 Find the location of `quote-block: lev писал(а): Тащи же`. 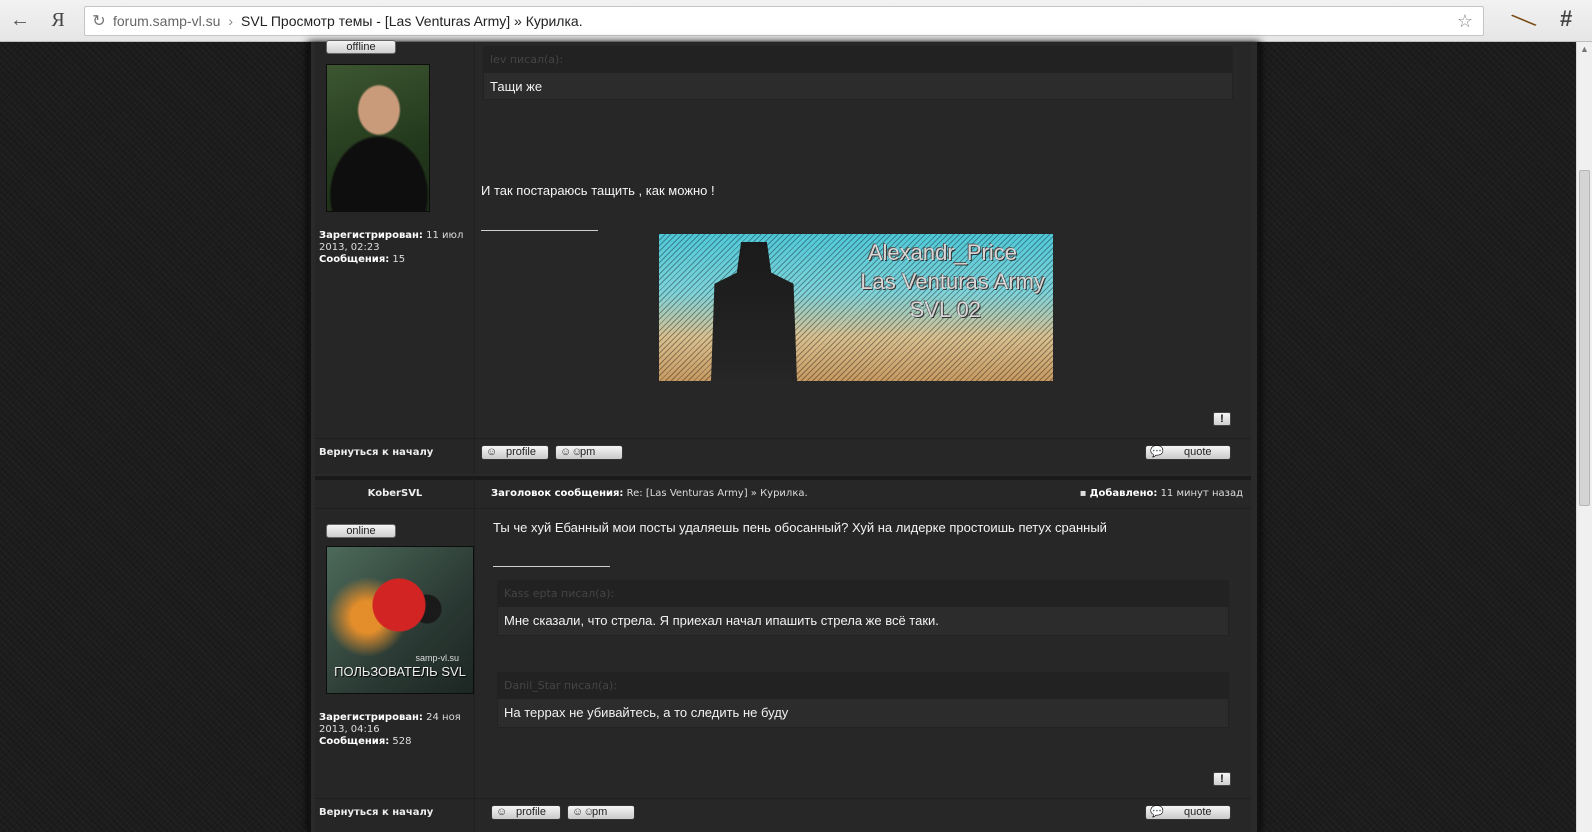

quote-block: lev писал(а): Тащи же is located at coordinates (858, 73).